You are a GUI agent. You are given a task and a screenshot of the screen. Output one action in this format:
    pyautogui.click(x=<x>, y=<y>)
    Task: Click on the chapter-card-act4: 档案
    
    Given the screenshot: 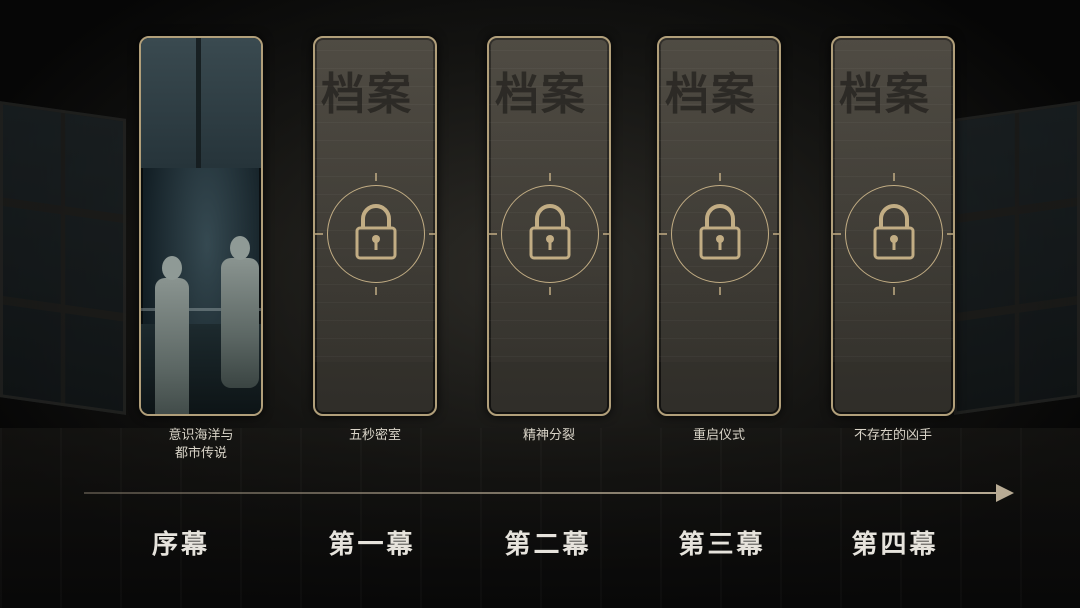 What is the action you would take?
    pyautogui.click(x=893, y=226)
    